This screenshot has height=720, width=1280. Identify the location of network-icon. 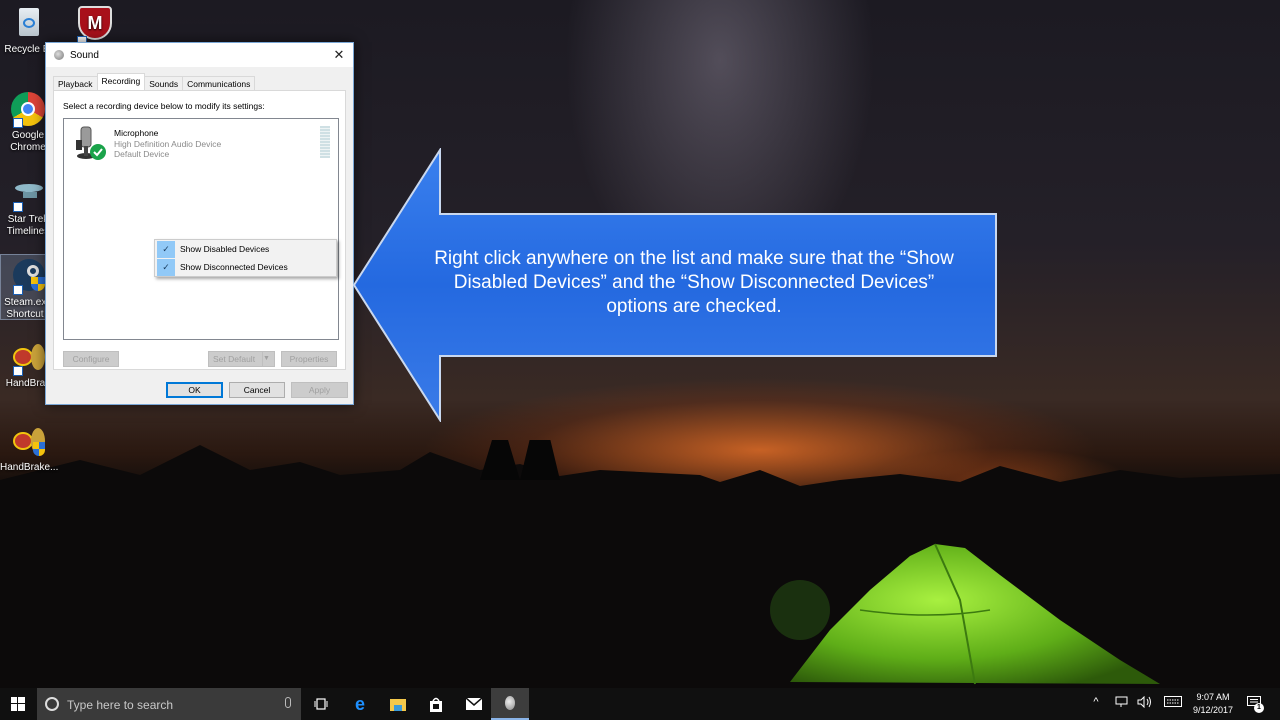
(1121, 704).